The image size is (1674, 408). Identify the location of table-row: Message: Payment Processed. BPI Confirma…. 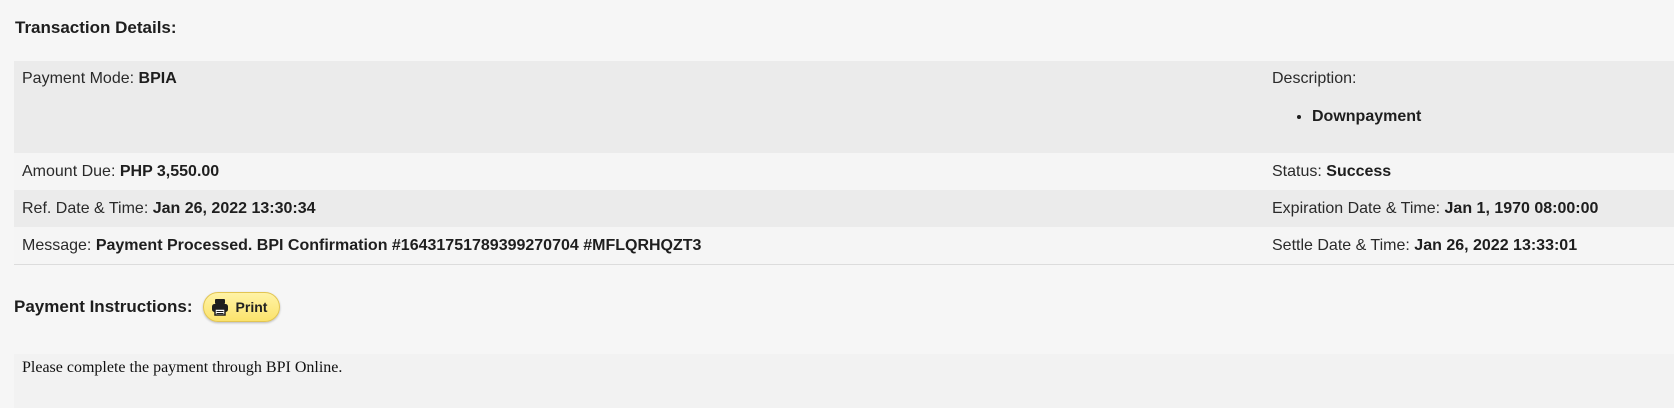
(844, 246).